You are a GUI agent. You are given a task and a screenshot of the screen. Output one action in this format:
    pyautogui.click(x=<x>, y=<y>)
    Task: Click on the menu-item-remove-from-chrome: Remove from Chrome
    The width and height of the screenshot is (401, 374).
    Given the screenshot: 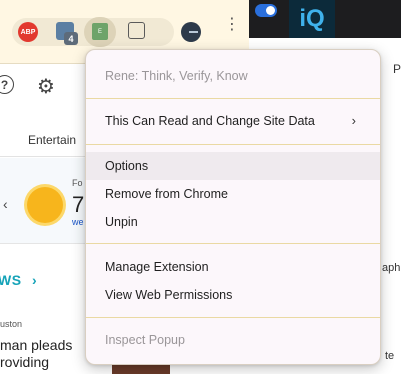 What is the action you would take?
    pyautogui.click(x=233, y=194)
    